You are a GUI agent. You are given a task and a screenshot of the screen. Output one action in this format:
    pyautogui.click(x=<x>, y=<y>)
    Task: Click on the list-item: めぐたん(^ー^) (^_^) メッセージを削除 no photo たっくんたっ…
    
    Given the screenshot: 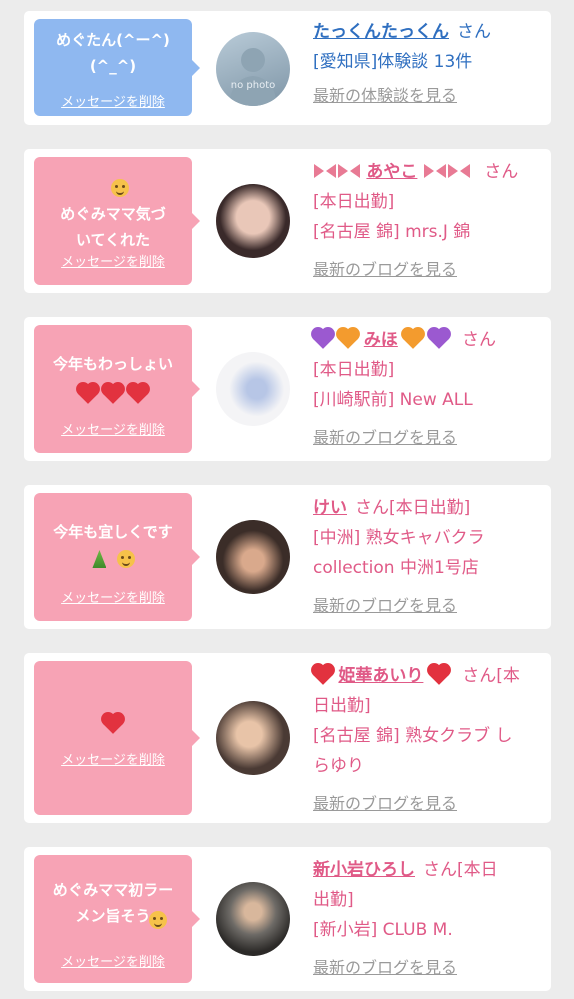 What is the action you would take?
    pyautogui.click(x=287, y=68)
    